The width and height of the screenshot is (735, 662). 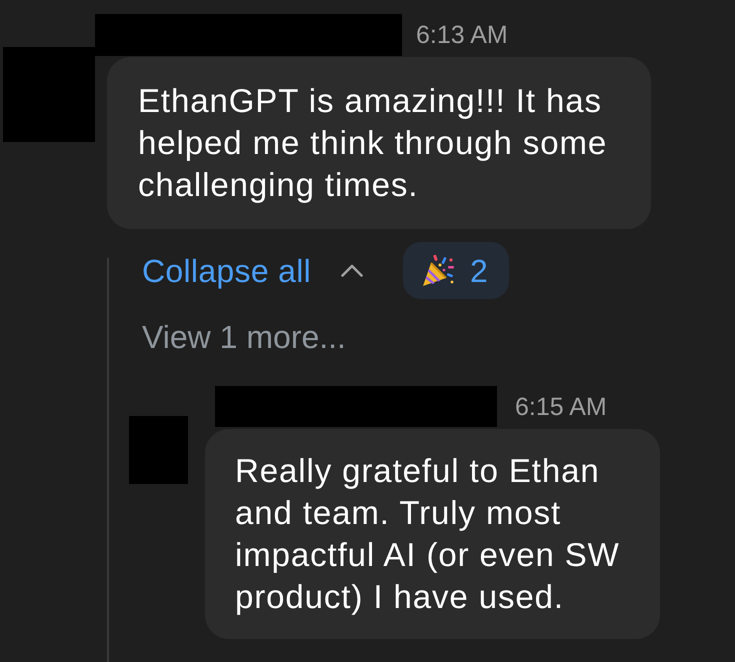 What do you see at coordinates (158, 450) in the screenshot?
I see `redaction-block` at bounding box center [158, 450].